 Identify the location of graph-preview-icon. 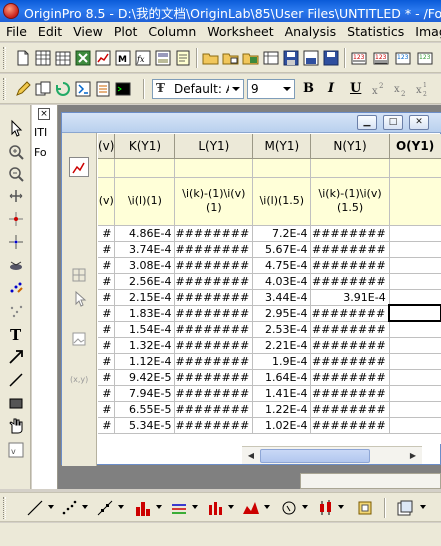
(79, 167).